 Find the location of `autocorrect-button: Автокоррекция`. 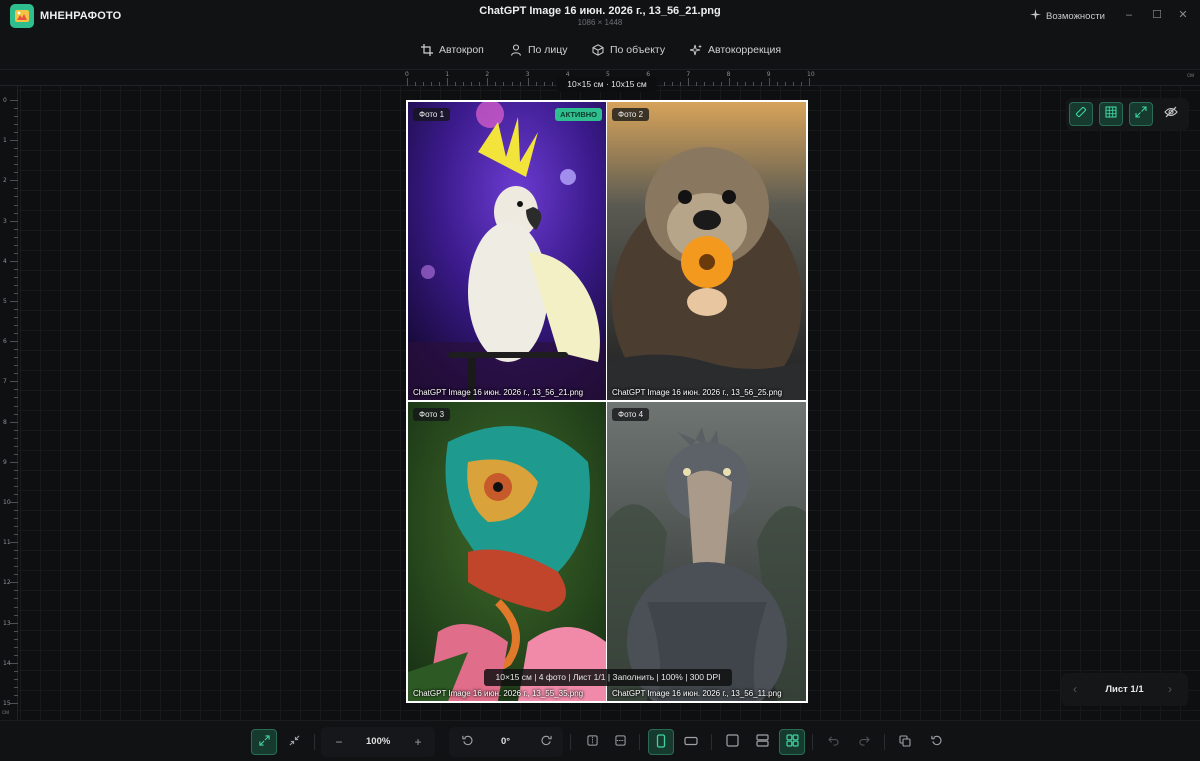

autocorrect-button: Автокоррекция is located at coordinates (735, 50).